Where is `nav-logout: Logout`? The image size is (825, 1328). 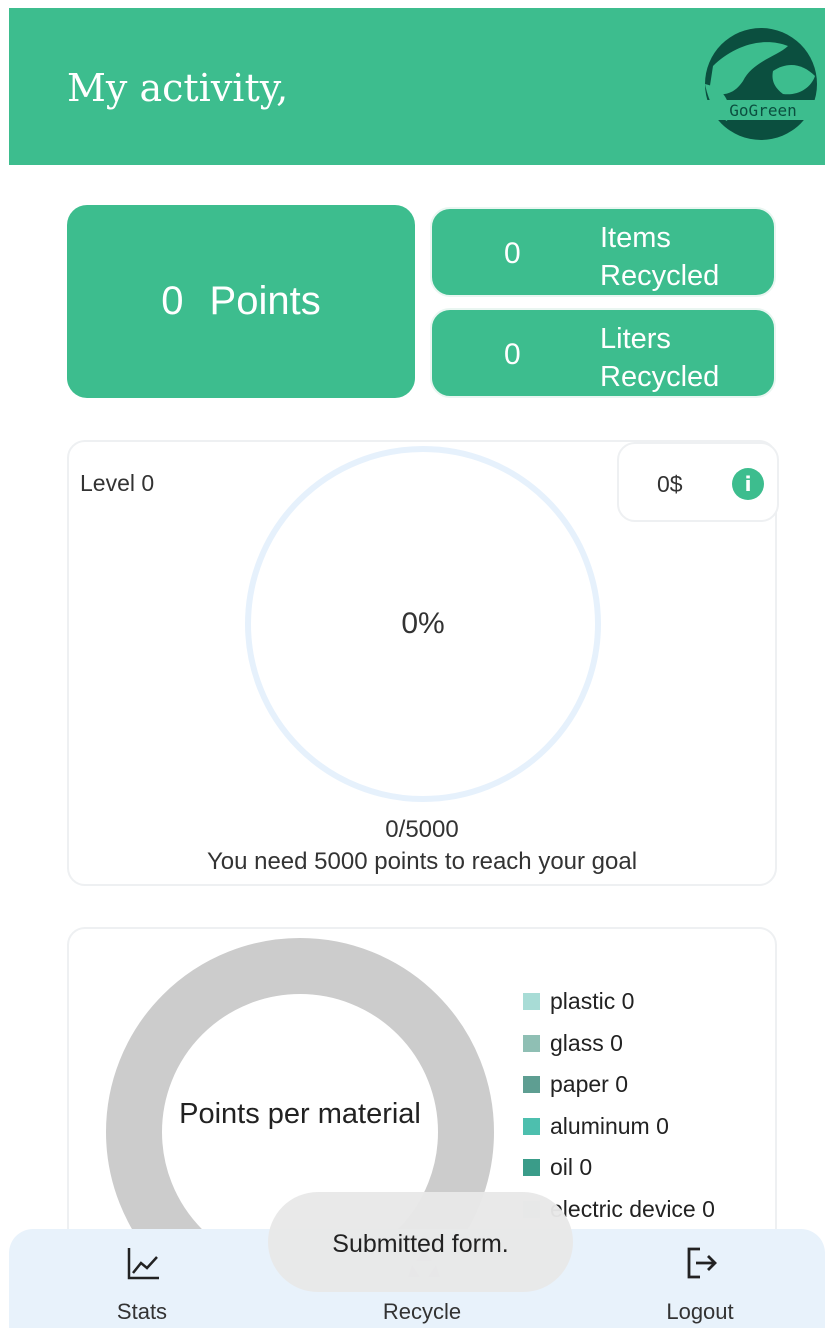 nav-logout: Logout is located at coordinates (700, 1278).